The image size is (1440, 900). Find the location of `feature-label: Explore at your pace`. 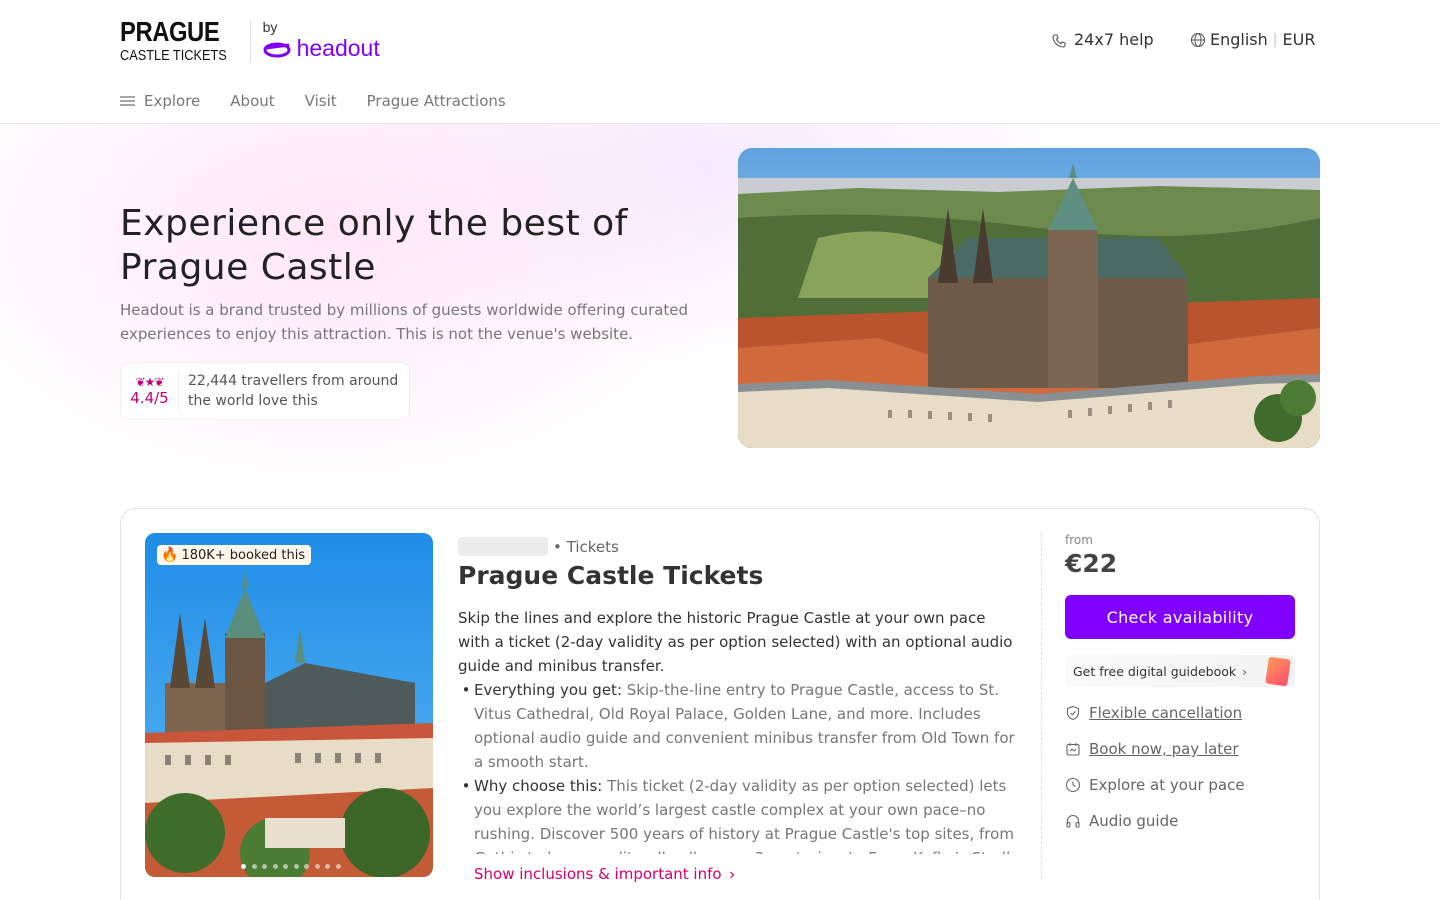

feature-label: Explore at your pace is located at coordinates (1167, 785).